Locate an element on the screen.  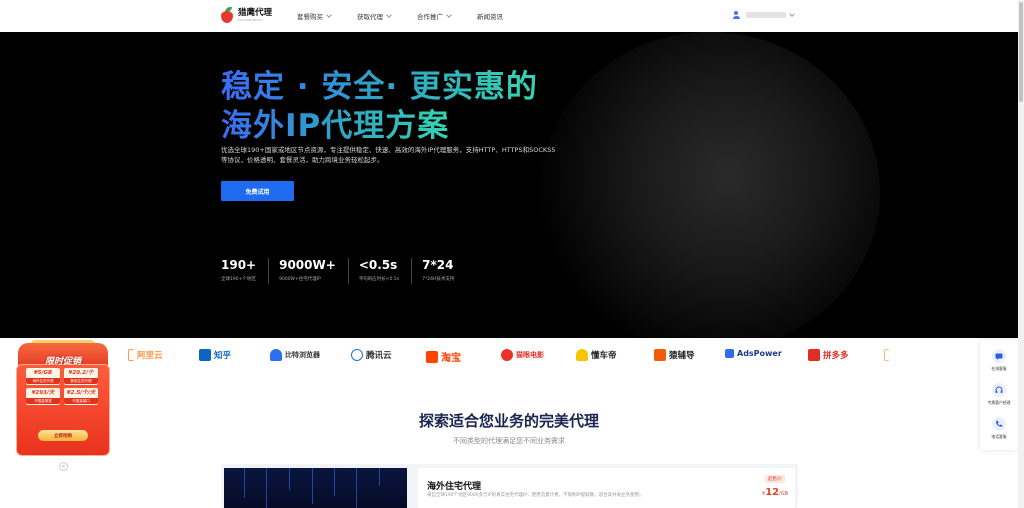
yuanfudao-icon is located at coordinates (660, 355).